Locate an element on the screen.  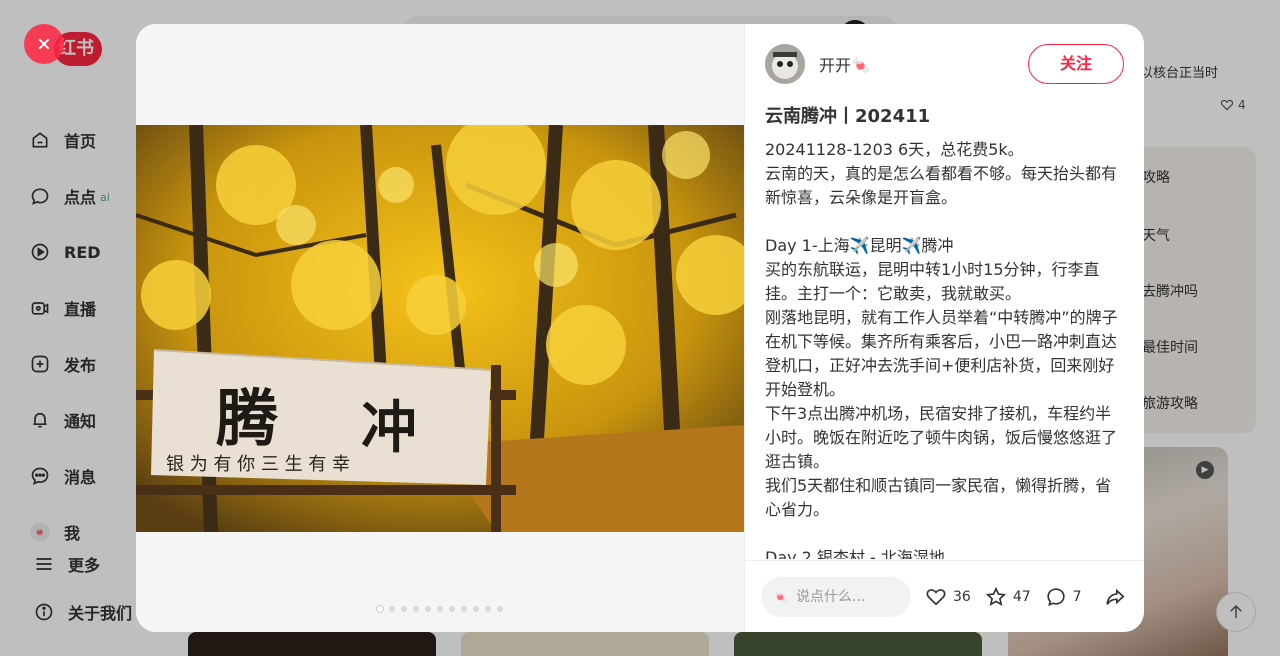
comment-box: 🍬 is located at coordinates (836, 596).